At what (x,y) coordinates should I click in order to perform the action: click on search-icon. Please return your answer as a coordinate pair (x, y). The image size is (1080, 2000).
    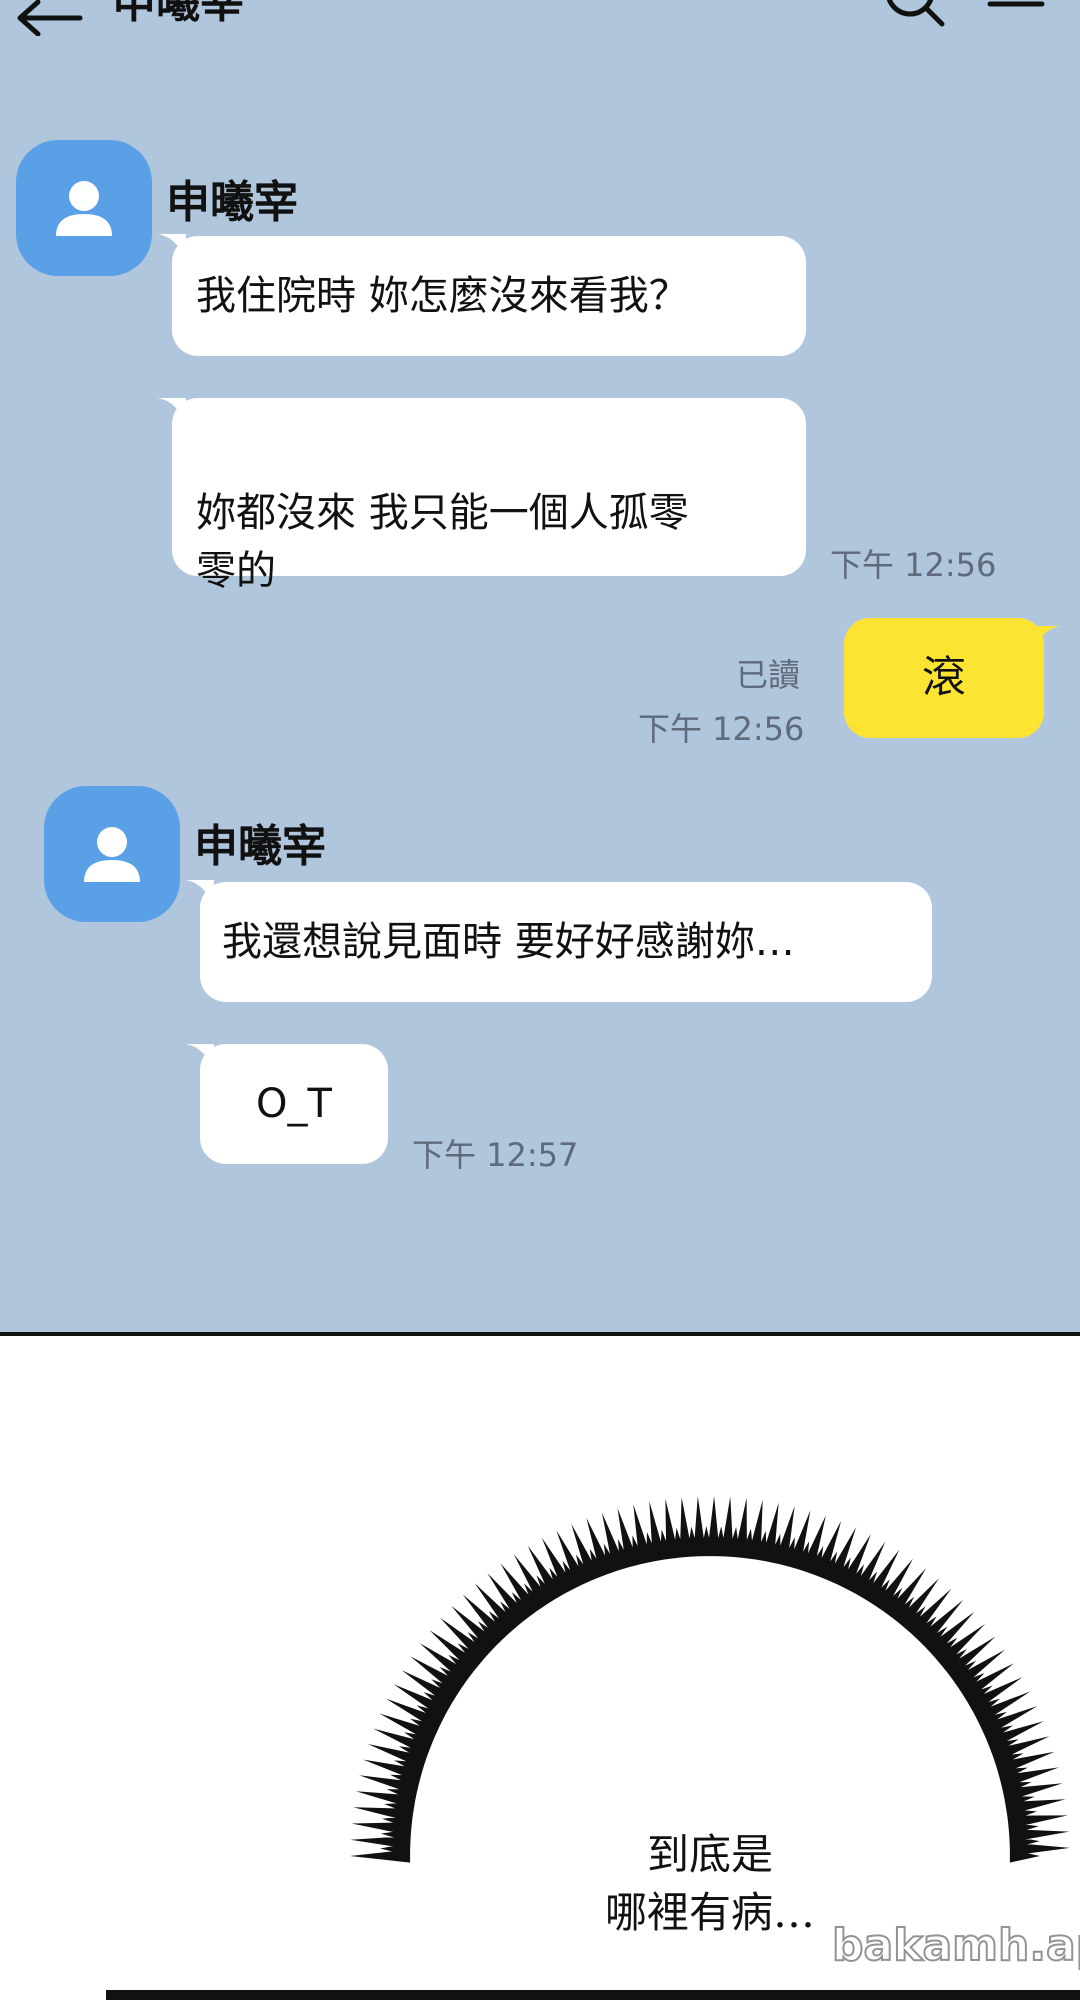
    Looking at the image, I should click on (915, 23).